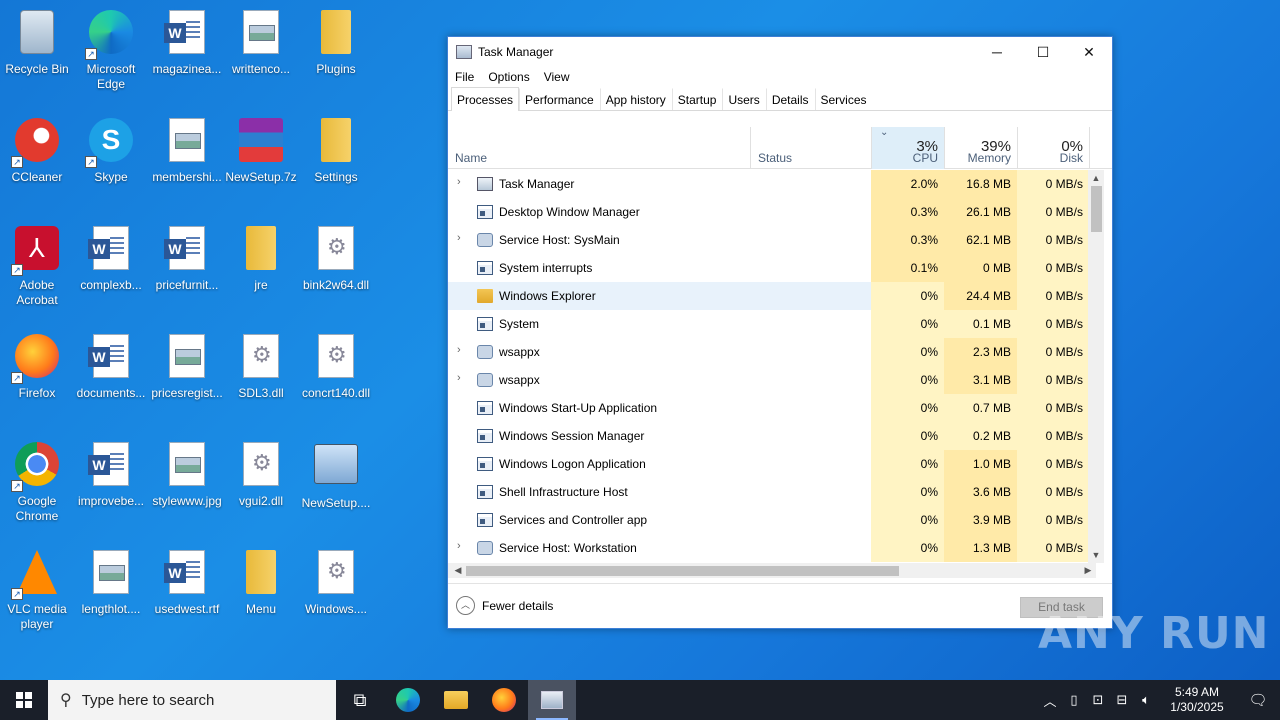 The image size is (1280, 720). What do you see at coordinates (336, 366) in the screenshot?
I see `desktop-icon: ⚙ concrt140.dll` at bounding box center [336, 366].